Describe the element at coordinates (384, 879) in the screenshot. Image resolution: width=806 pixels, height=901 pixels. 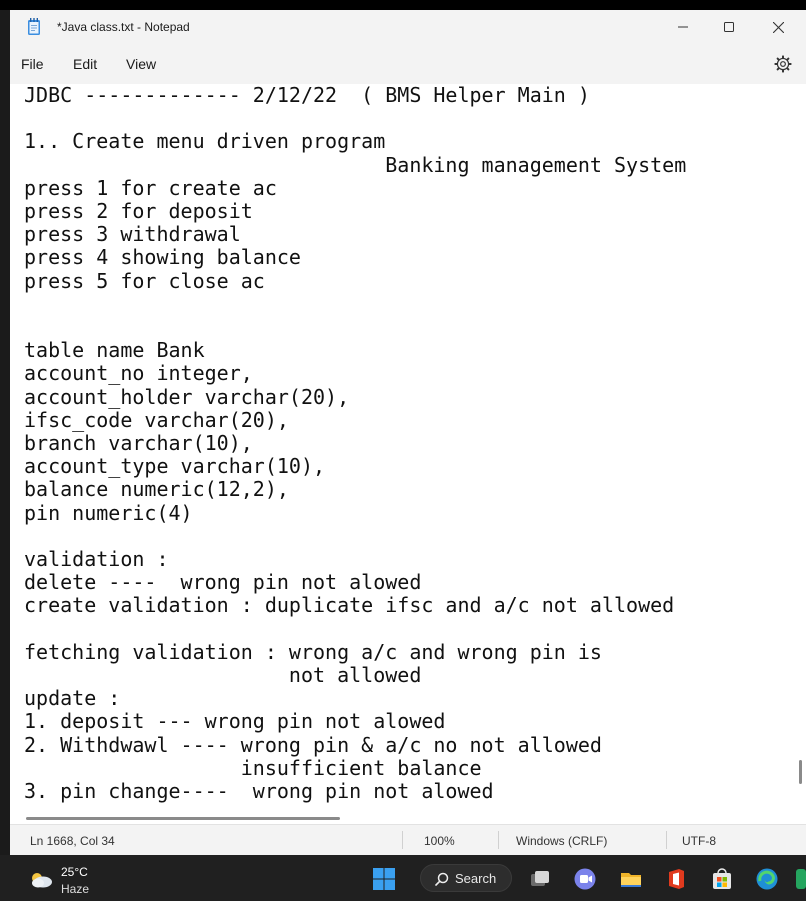
I see `windows-start-icon` at that location.